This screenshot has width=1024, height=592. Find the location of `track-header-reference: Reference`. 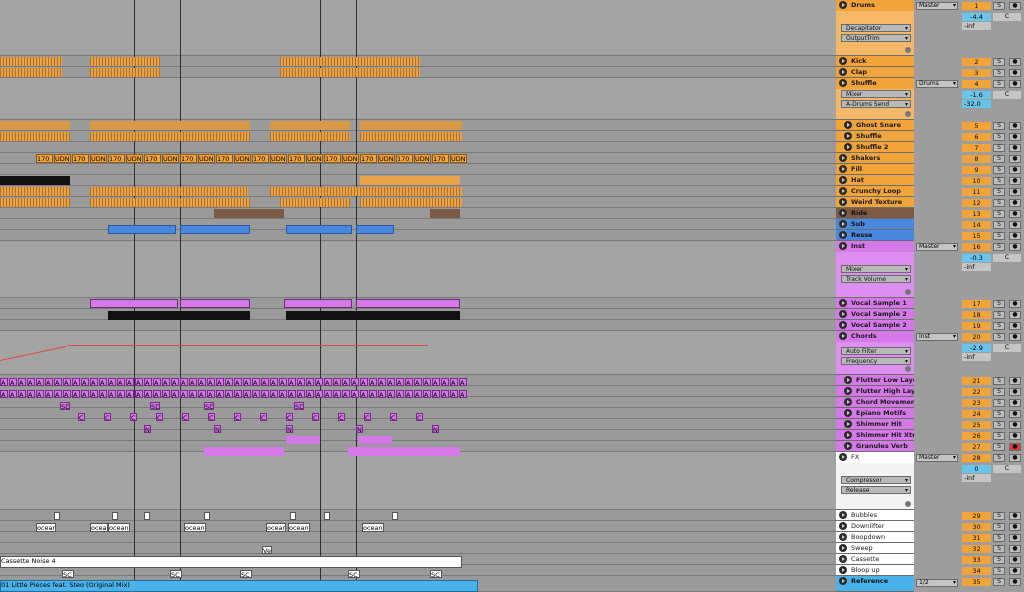

track-header-reference: Reference is located at coordinates (875, 584).